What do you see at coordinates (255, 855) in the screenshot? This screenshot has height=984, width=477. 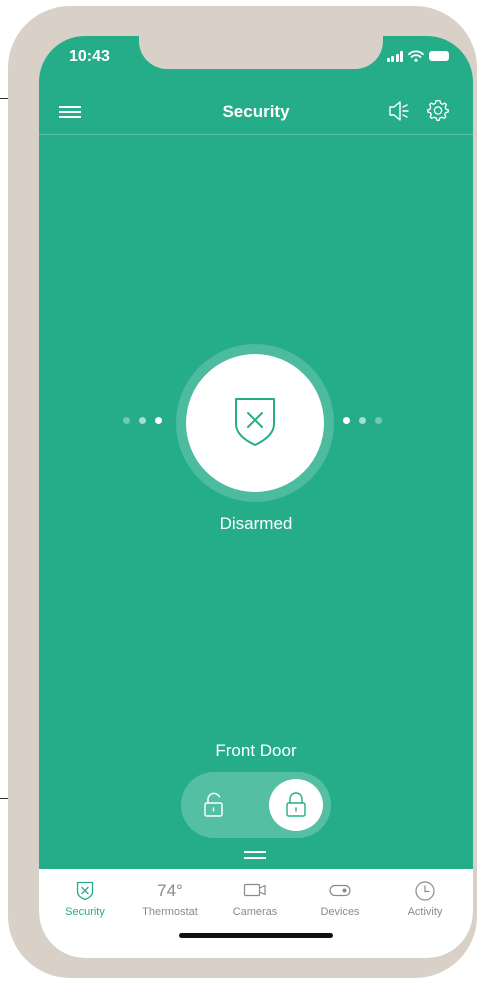 I see `drawer-handle-icon` at bounding box center [255, 855].